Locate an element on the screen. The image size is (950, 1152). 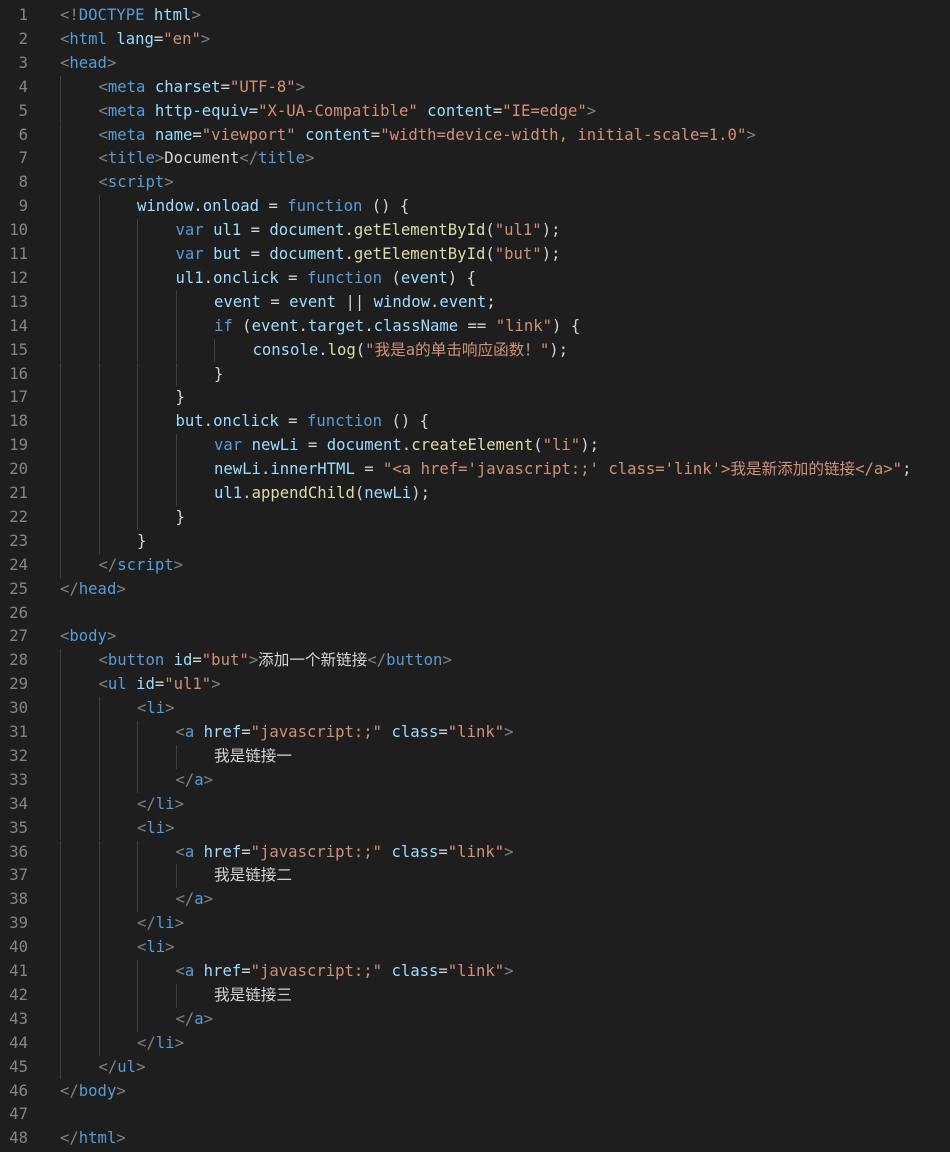
code-line: 32 我是链接一 is located at coordinates (475, 756).